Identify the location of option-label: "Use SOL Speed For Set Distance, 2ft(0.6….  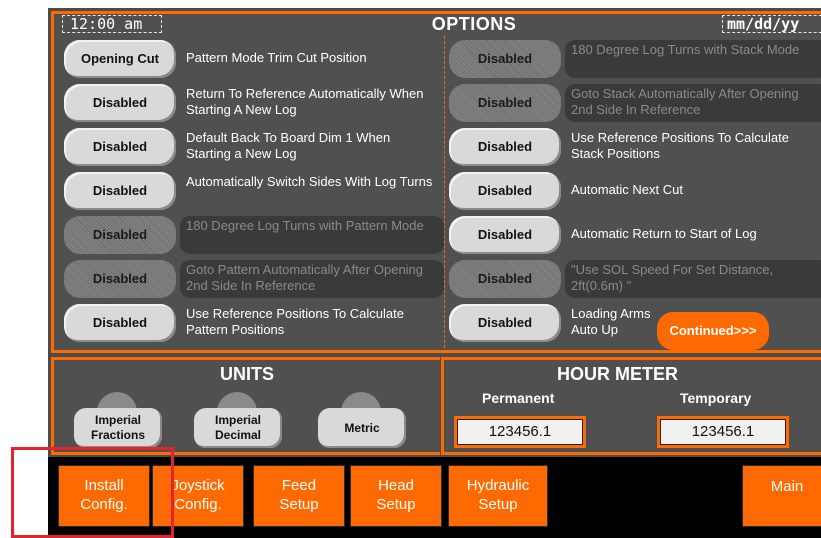
(672, 277).